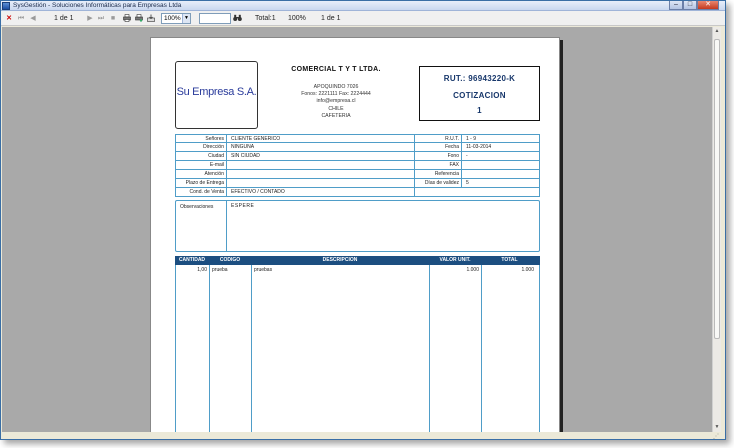 Image resolution: width=734 pixels, height=448 pixels. I want to click on row-email: E-mail FAX, so click(357, 165).